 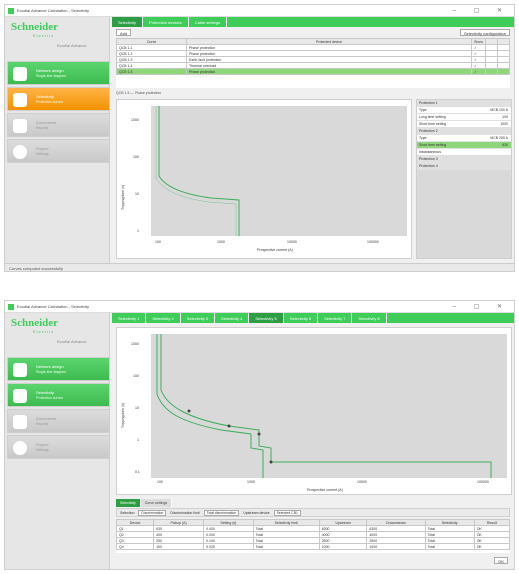 What do you see at coordinates (428, 103) in the screenshot?
I see `panel-label: Protection 1` at bounding box center [428, 103].